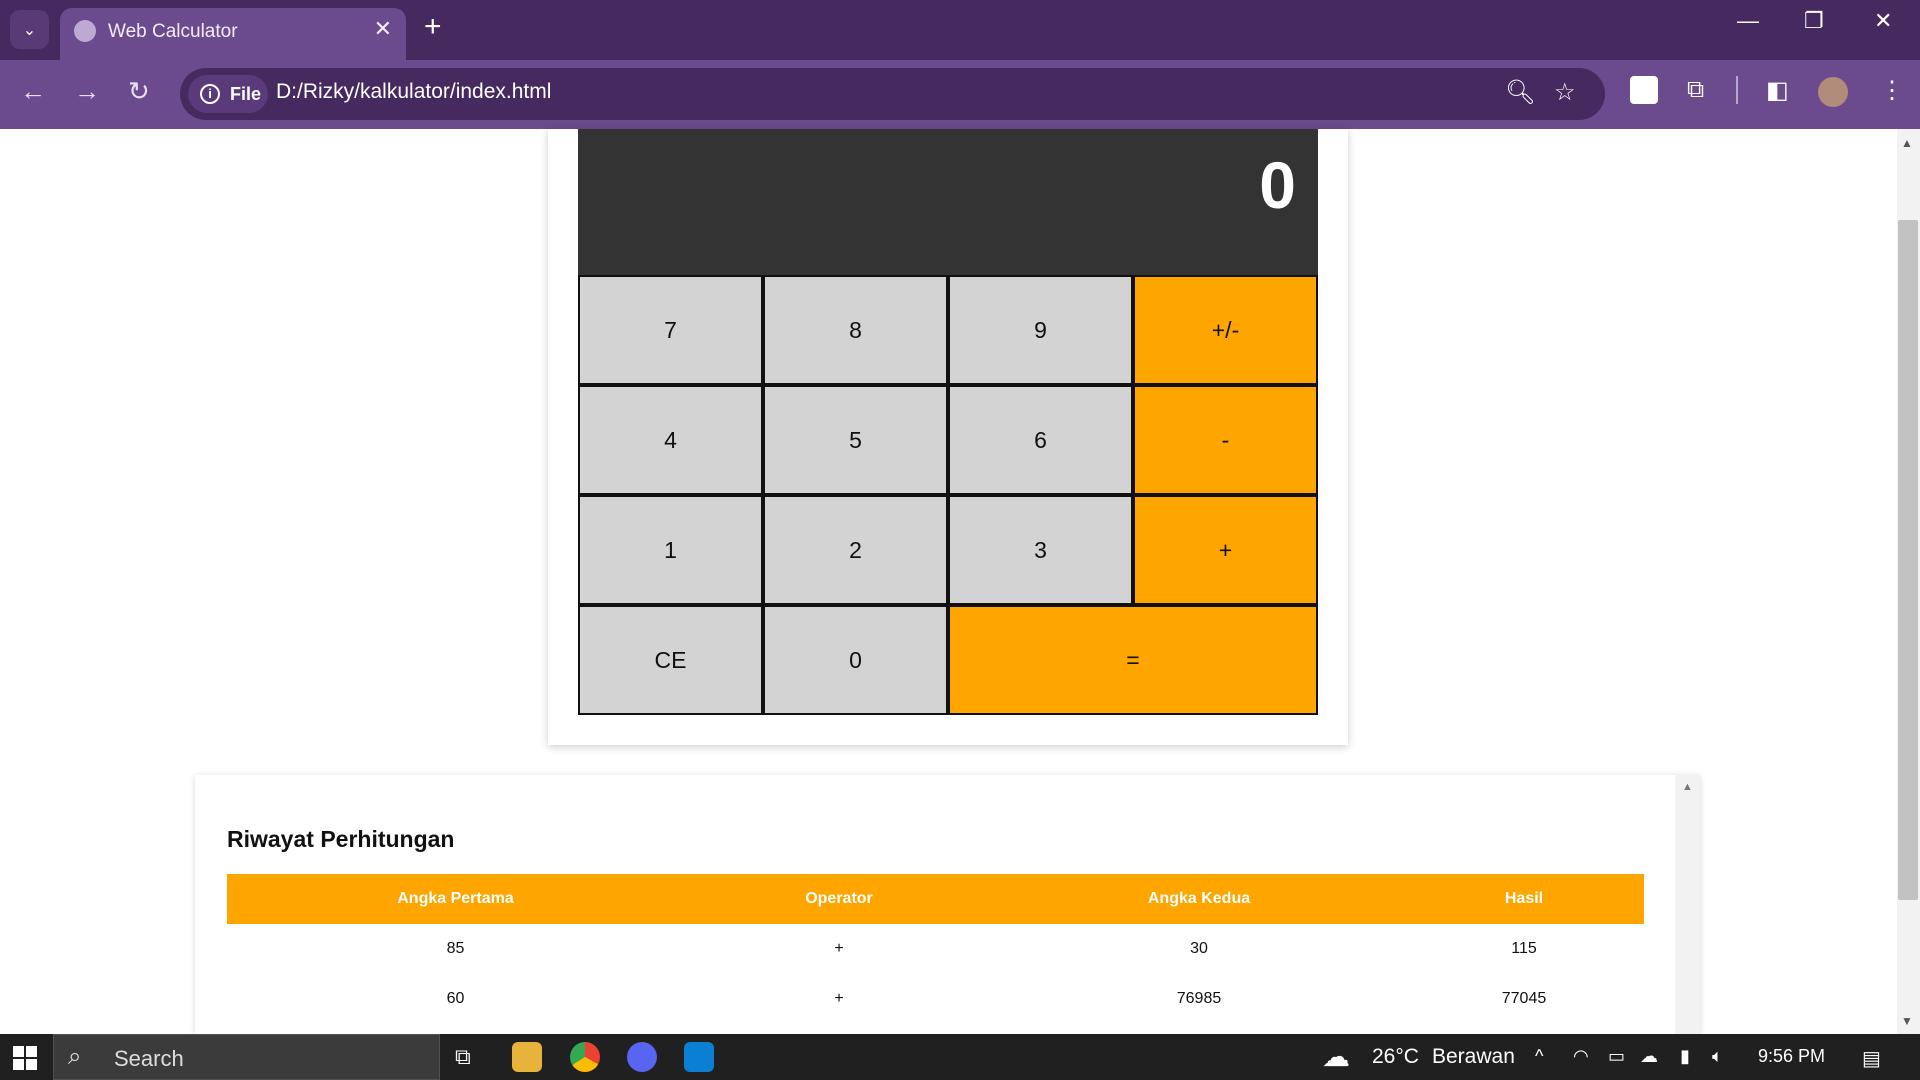 This screenshot has width=1920, height=1080. Describe the element at coordinates (670, 660) in the screenshot. I see `key-clear: CE` at that location.